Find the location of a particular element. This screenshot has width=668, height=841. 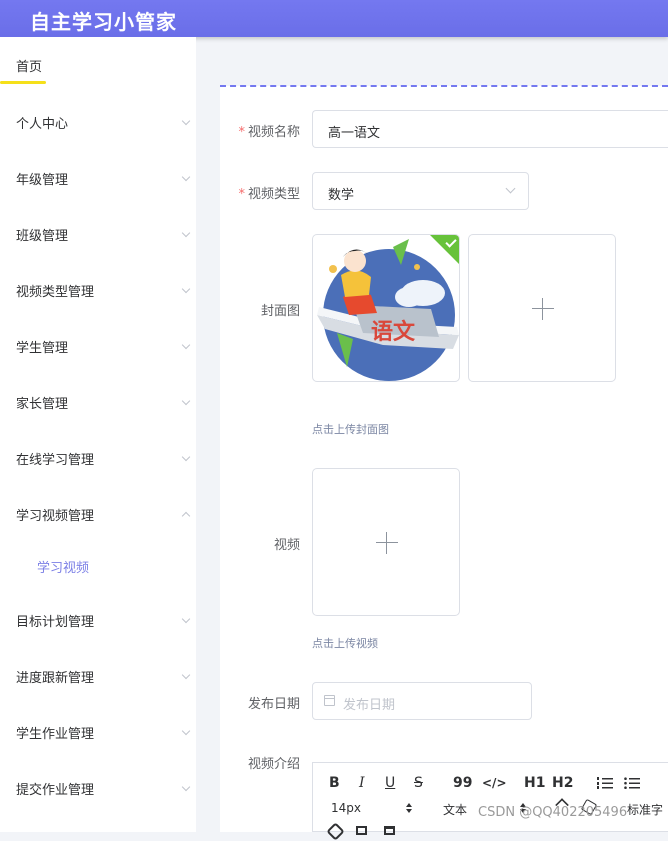

date-placeholder: 发布日期 is located at coordinates (369, 705).